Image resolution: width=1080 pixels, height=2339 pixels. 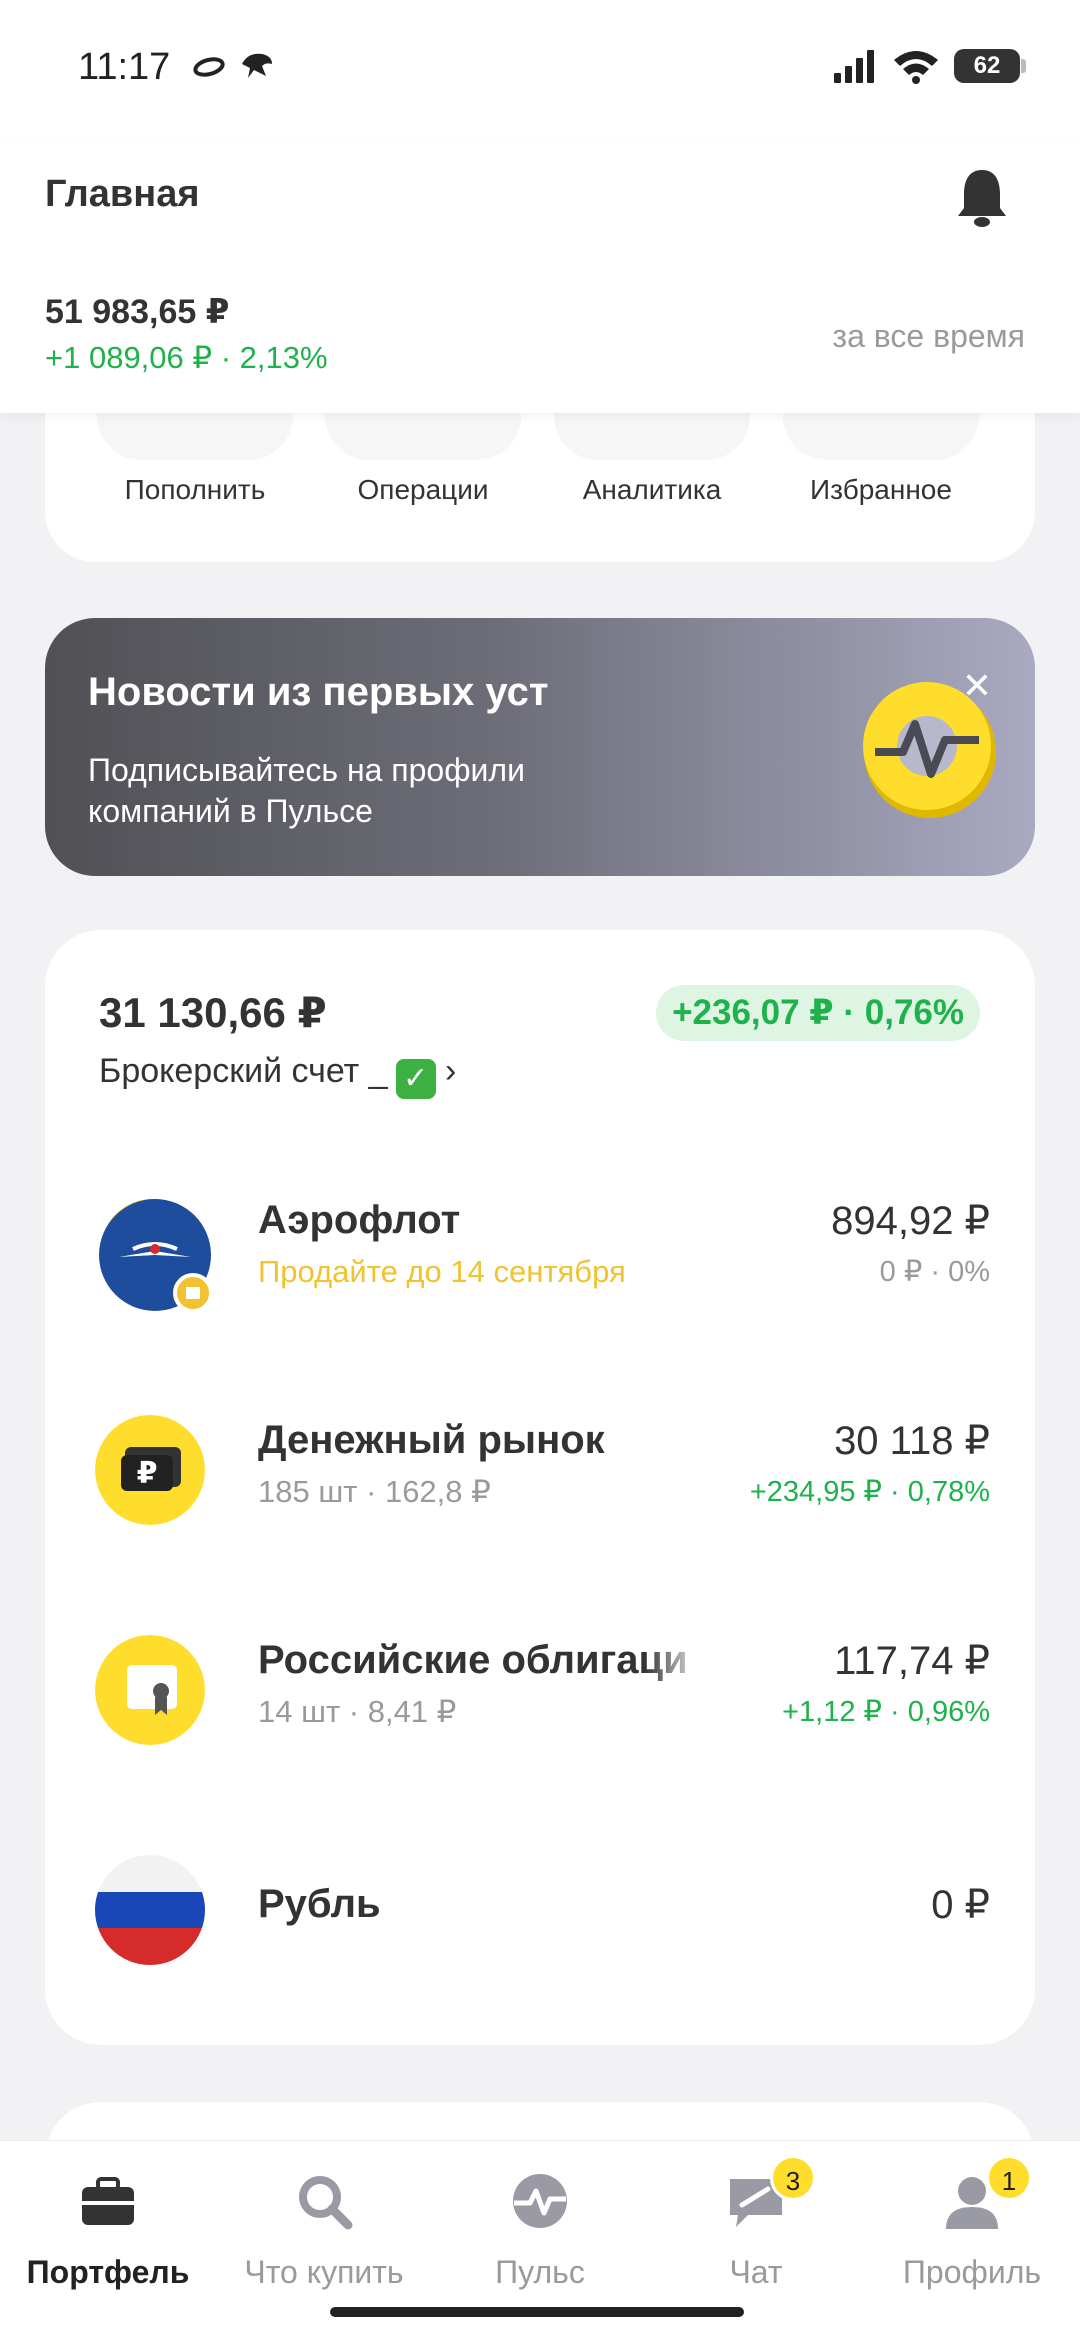 I want to click on status-system-icons: 62, so click(x=930, y=66).